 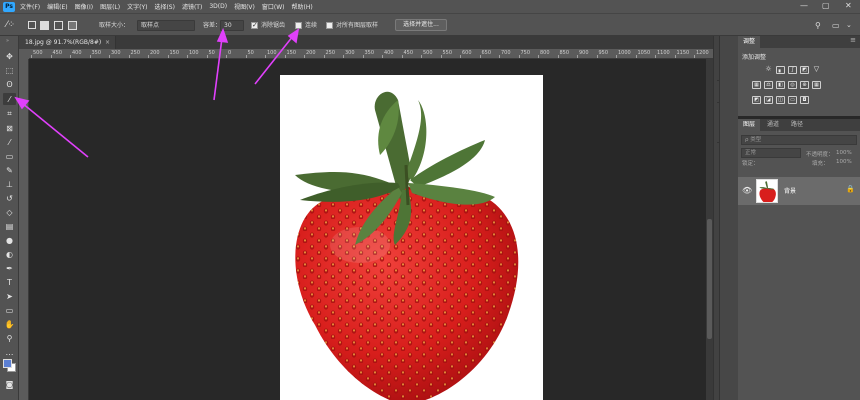 I want to click on close-window-icon: ✕, so click(x=848, y=5).